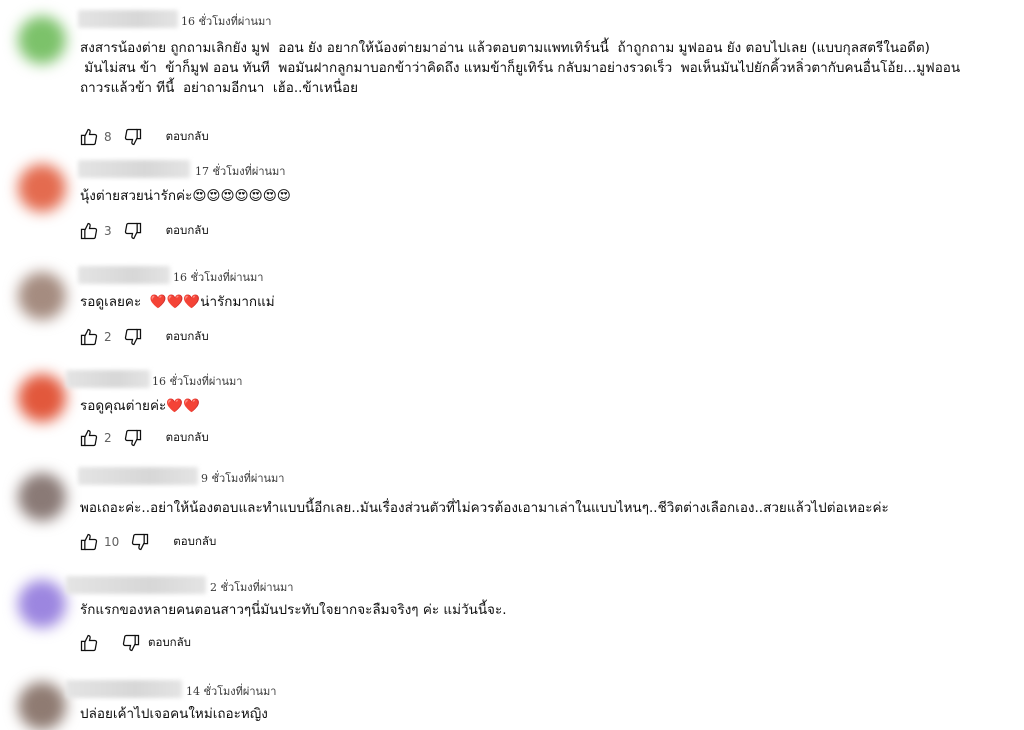 This screenshot has width=1024, height=730. What do you see at coordinates (140, 406) in the screenshot?
I see `comment-text: รอดูคุณต่ายค่ะ❤️❤️` at bounding box center [140, 406].